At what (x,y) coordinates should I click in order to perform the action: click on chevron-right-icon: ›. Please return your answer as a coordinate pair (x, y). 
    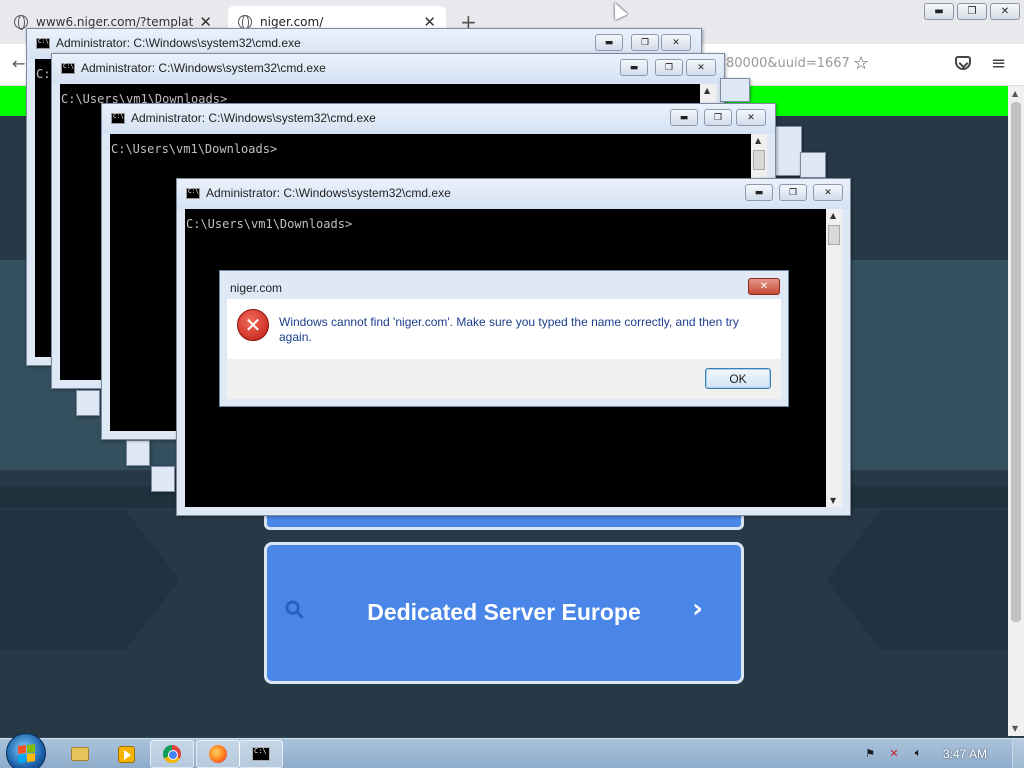
    Looking at the image, I should click on (697, 609).